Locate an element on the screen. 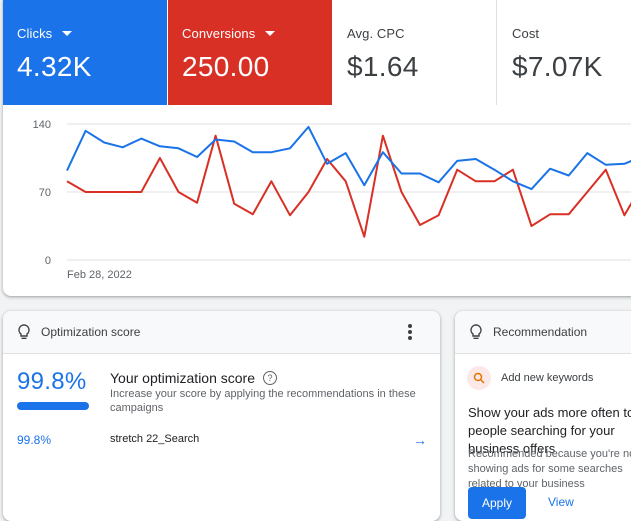  campaign-name: stretch 22_Search is located at coordinates (154, 439).